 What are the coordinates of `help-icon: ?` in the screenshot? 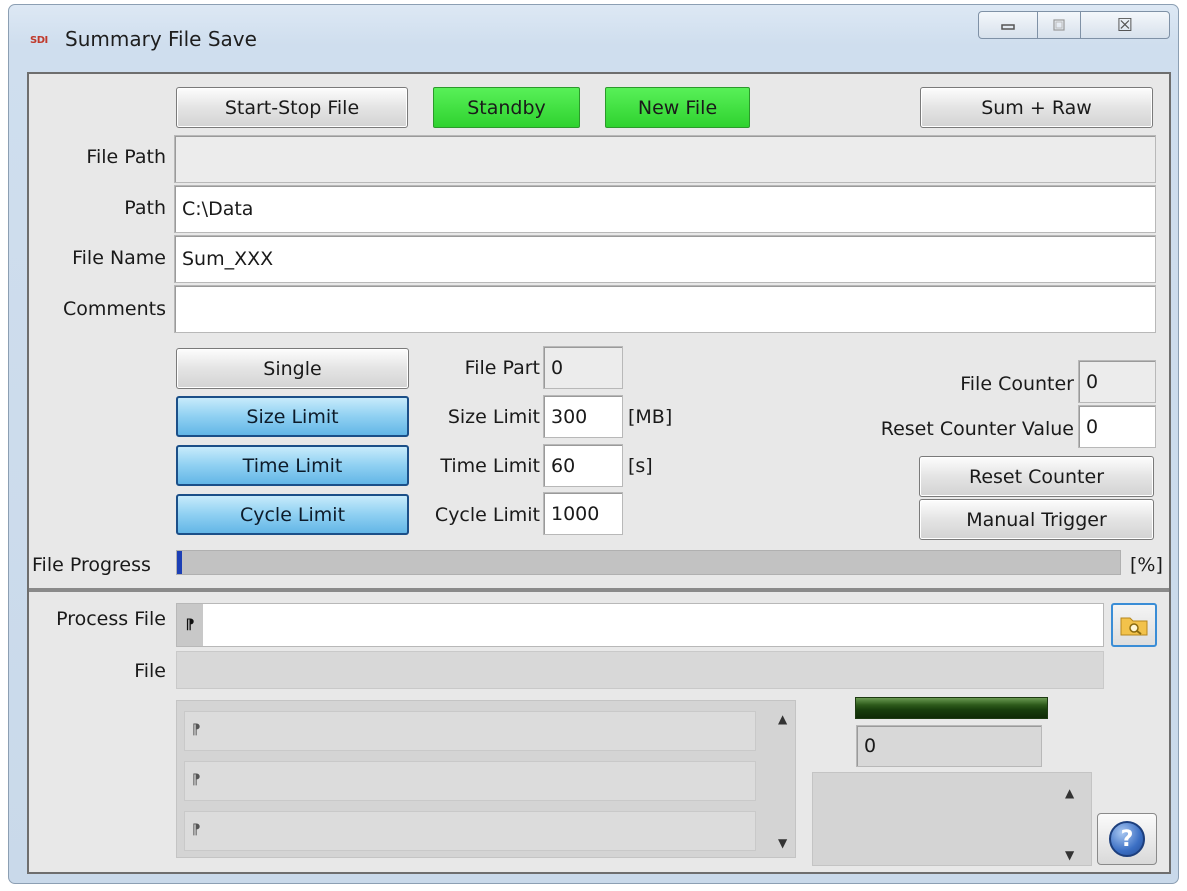 It's located at (1127, 839).